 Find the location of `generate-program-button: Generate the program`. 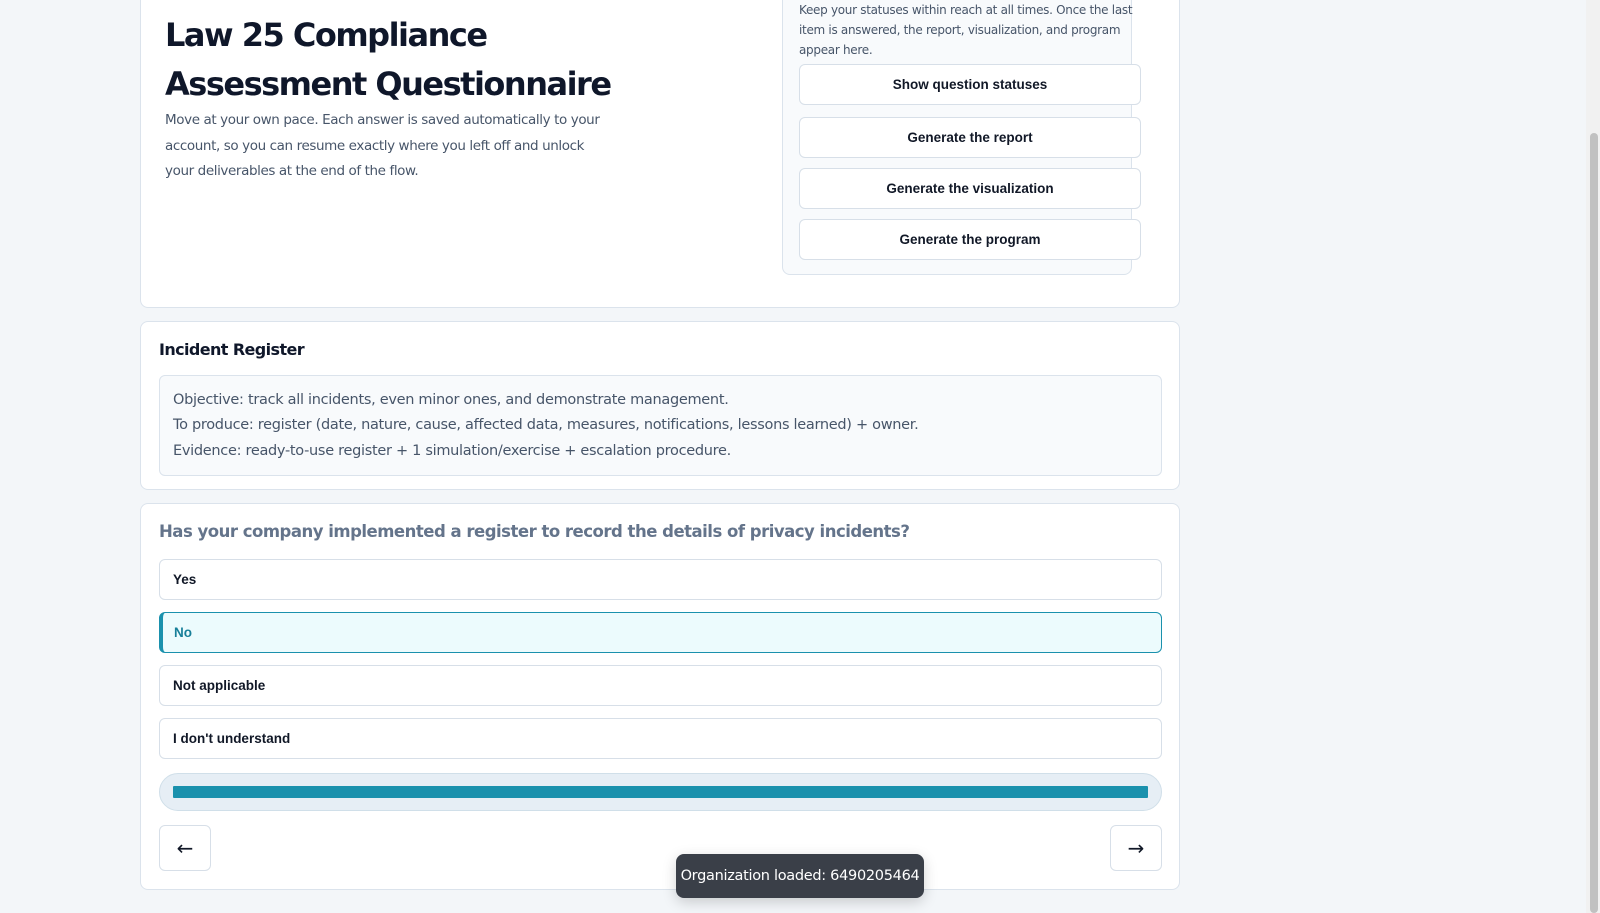

generate-program-button: Generate the program is located at coordinates (970, 239).